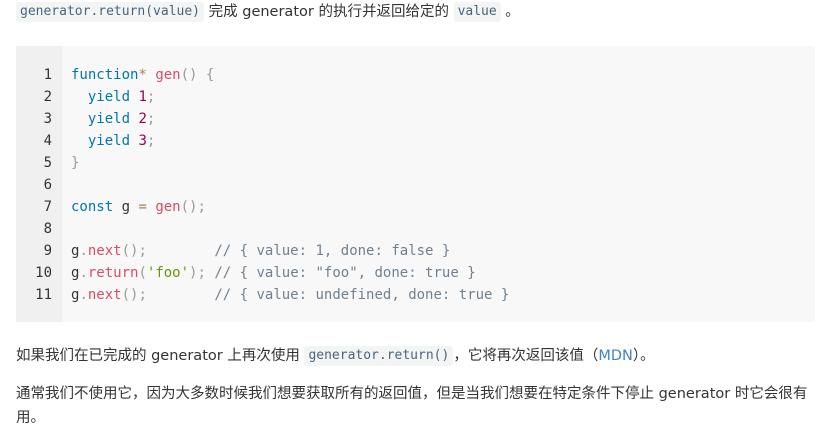 The image size is (837, 430). What do you see at coordinates (43, 273) in the screenshot?
I see `line-number: 10` at bounding box center [43, 273].